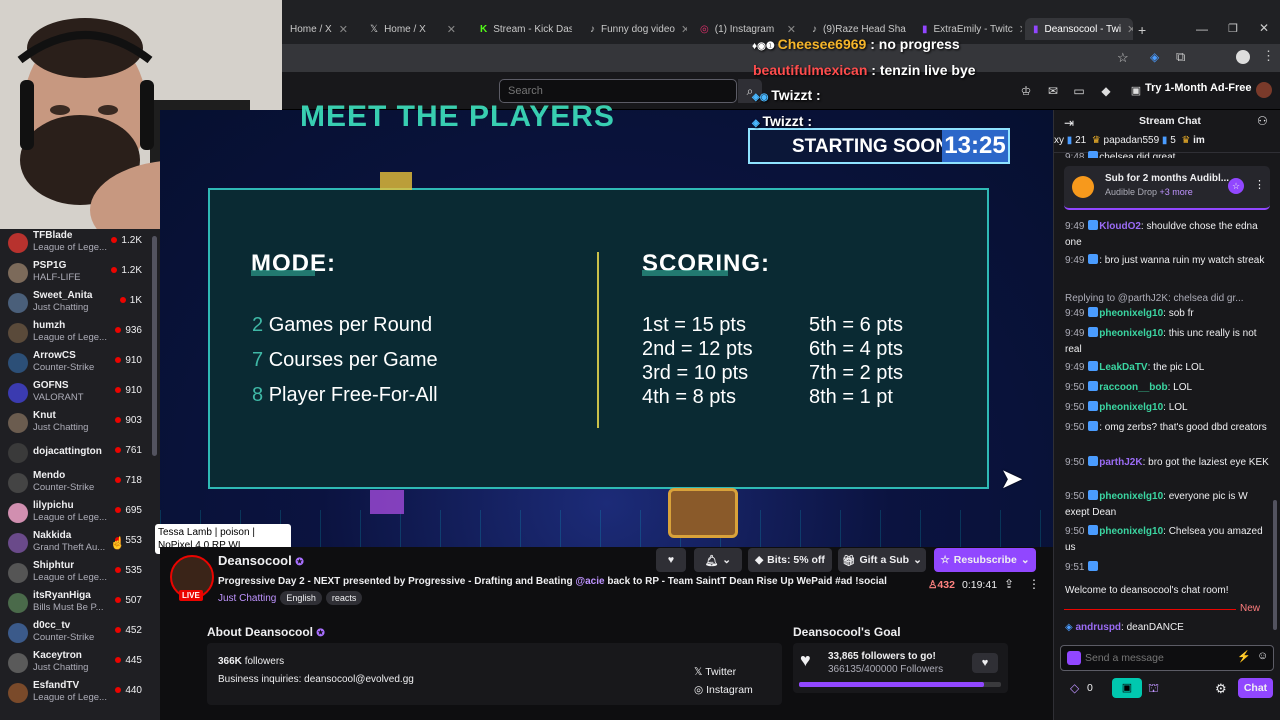  I want to click on tag: reacts, so click(344, 598).